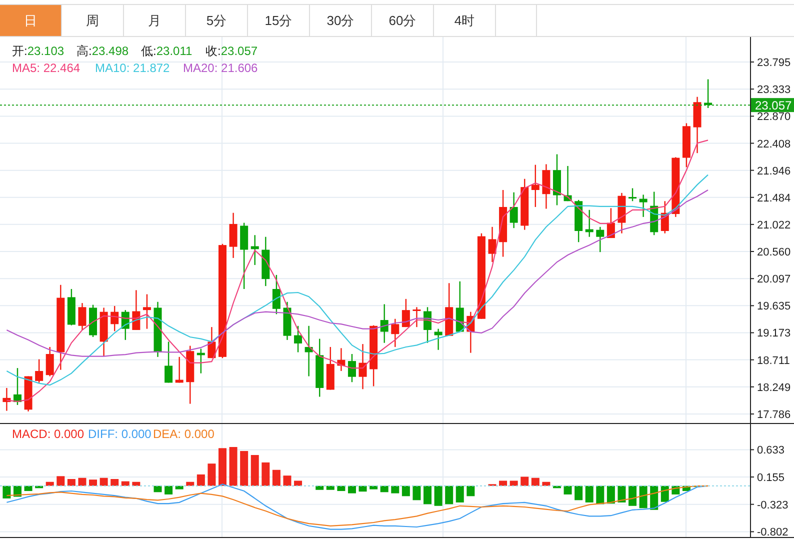 Image resolution: width=794 pixels, height=544 pixels. What do you see at coordinates (120, 434) in the screenshot?
I see `macd-reading: DIFF: 0.000` at bounding box center [120, 434].